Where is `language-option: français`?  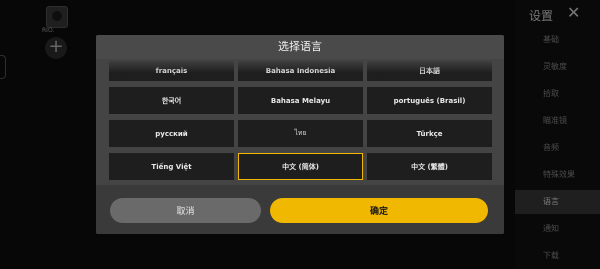 language-option: français is located at coordinates (171, 71).